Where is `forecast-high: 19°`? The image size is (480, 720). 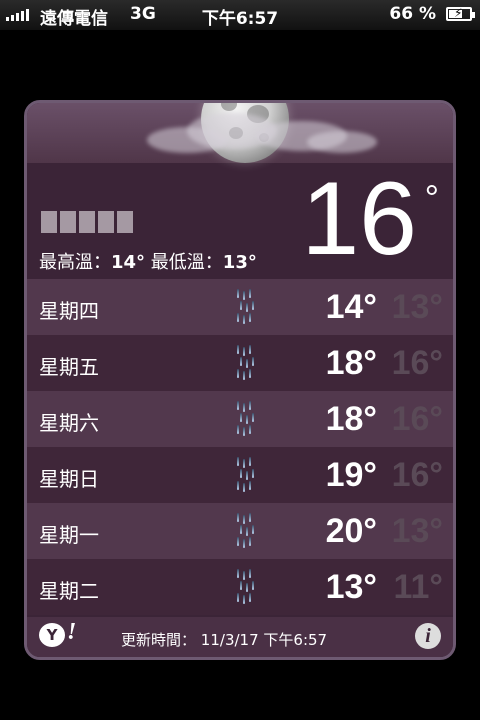 forecast-high: 19° is located at coordinates (351, 475).